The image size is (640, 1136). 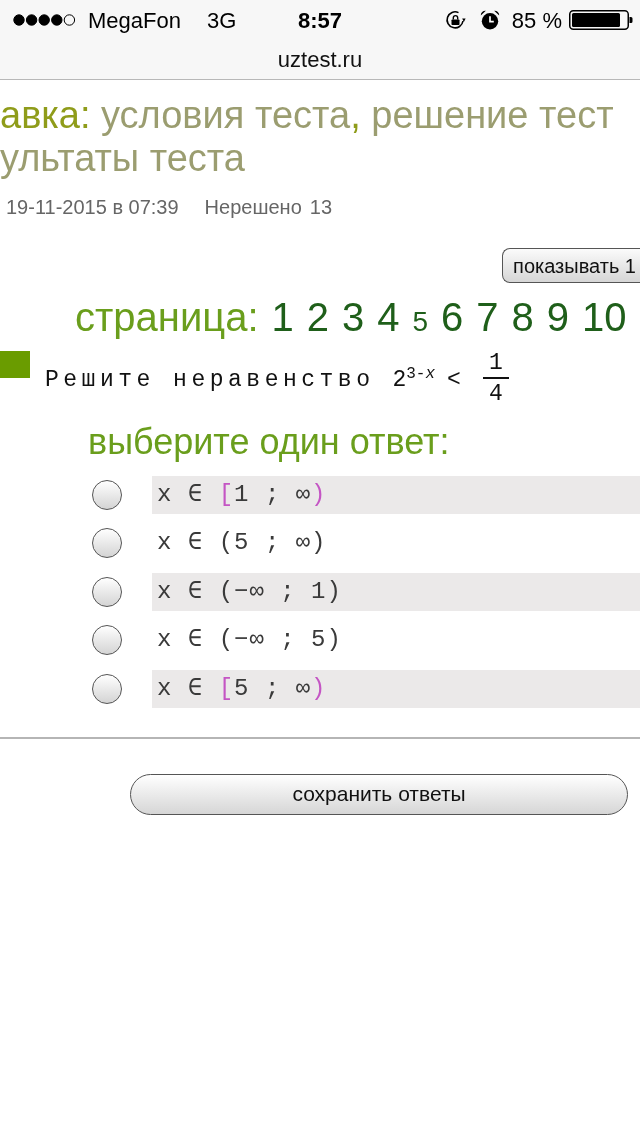 I want to click on alarm-clock-icon, so click(x=489, y=20).